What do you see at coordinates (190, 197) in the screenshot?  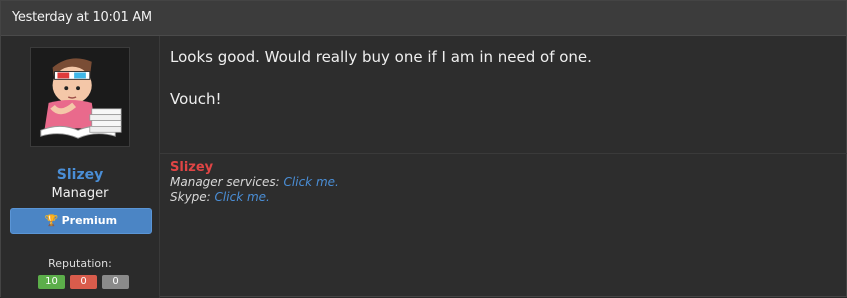 I see `skype-label: Skype:` at bounding box center [190, 197].